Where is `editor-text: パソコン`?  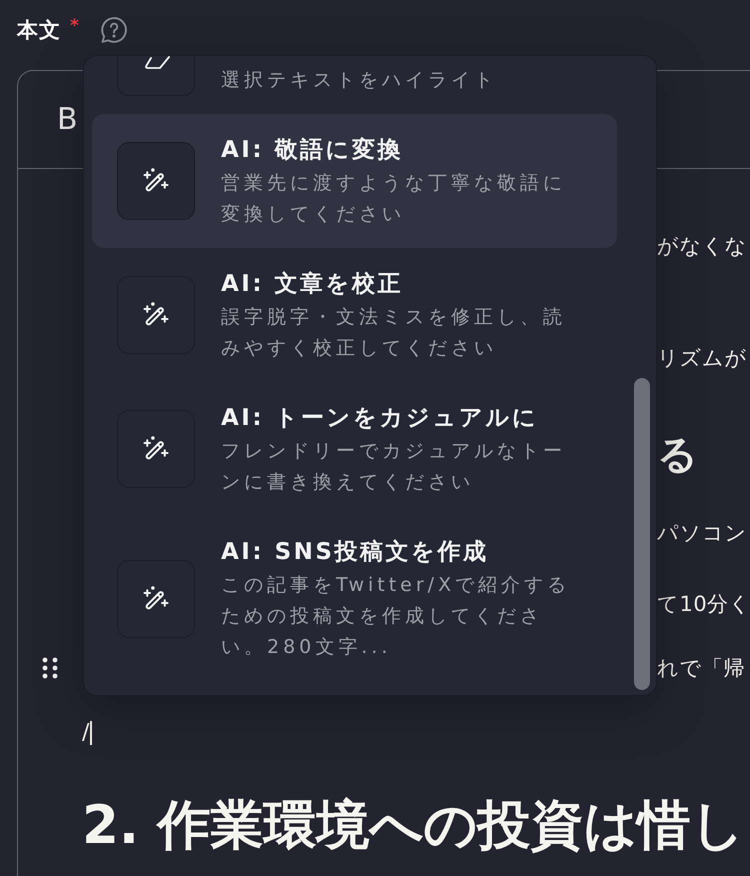
editor-text: パソコン is located at coordinates (702, 533).